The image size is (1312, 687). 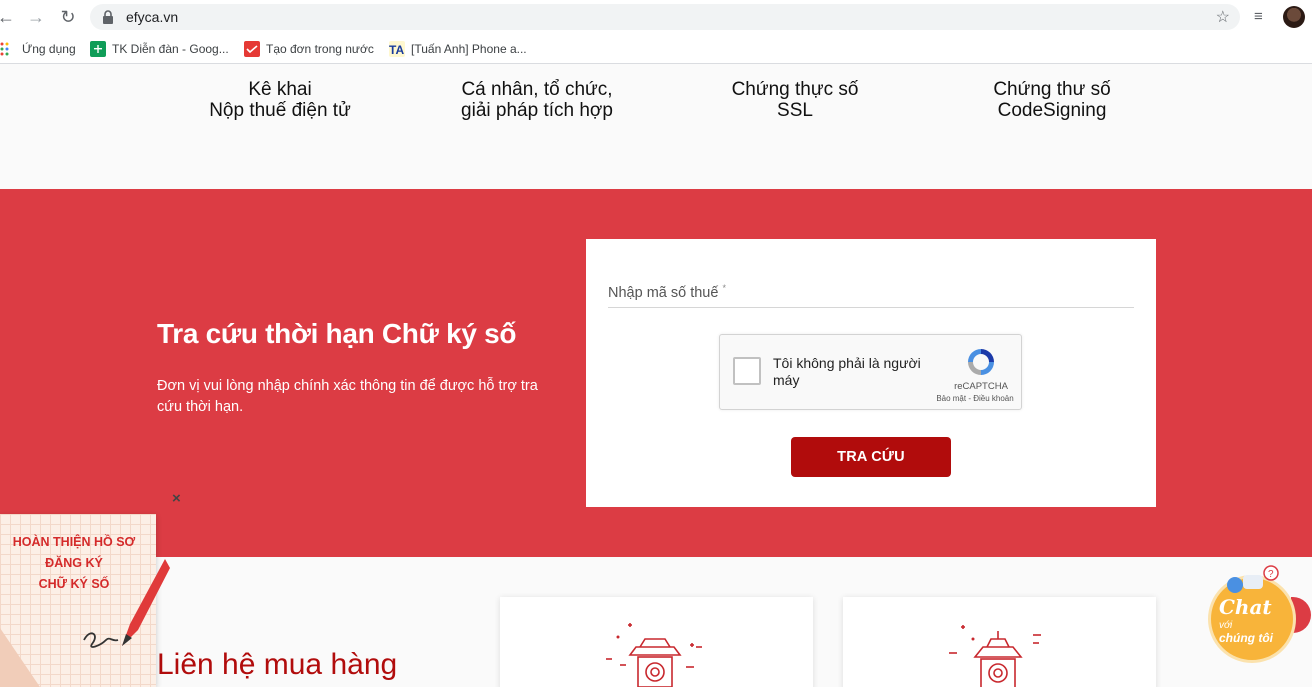 I want to click on promo-banner: HOÀN THIỆN HỒ SƠ ĐĂNG KÝ CHỮ KÝ SỐ, so click(x=85, y=600).